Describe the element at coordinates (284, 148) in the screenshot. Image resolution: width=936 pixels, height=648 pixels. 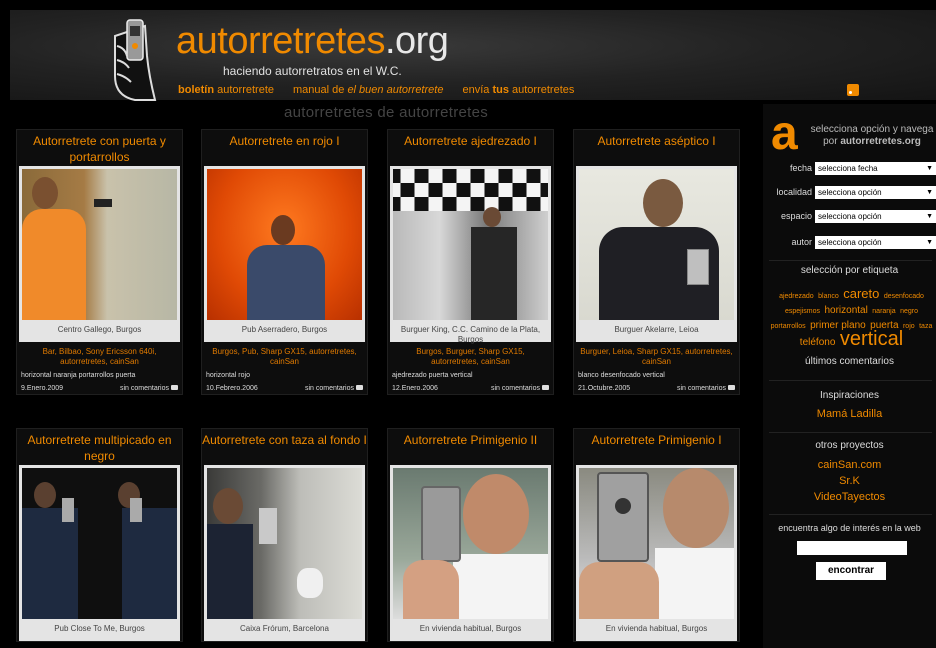
I see `card-title-link: Autorretrete en rojo I` at that location.